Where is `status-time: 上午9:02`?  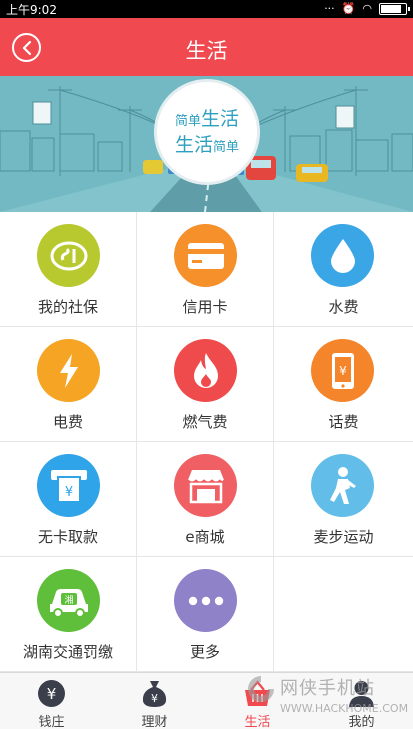 status-time: 上午9:02 is located at coordinates (31, 10).